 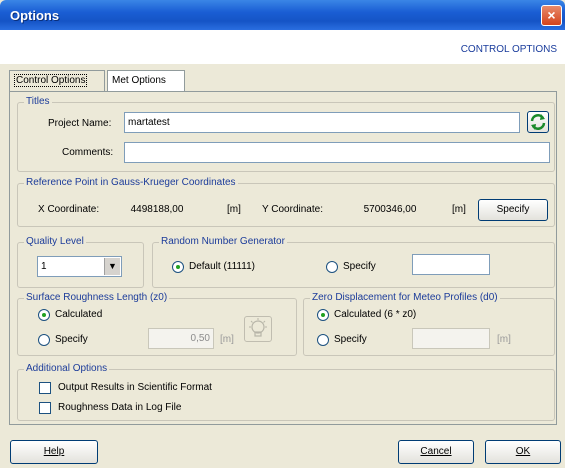 I want to click on random-specify-radio, so click(x=332, y=267).